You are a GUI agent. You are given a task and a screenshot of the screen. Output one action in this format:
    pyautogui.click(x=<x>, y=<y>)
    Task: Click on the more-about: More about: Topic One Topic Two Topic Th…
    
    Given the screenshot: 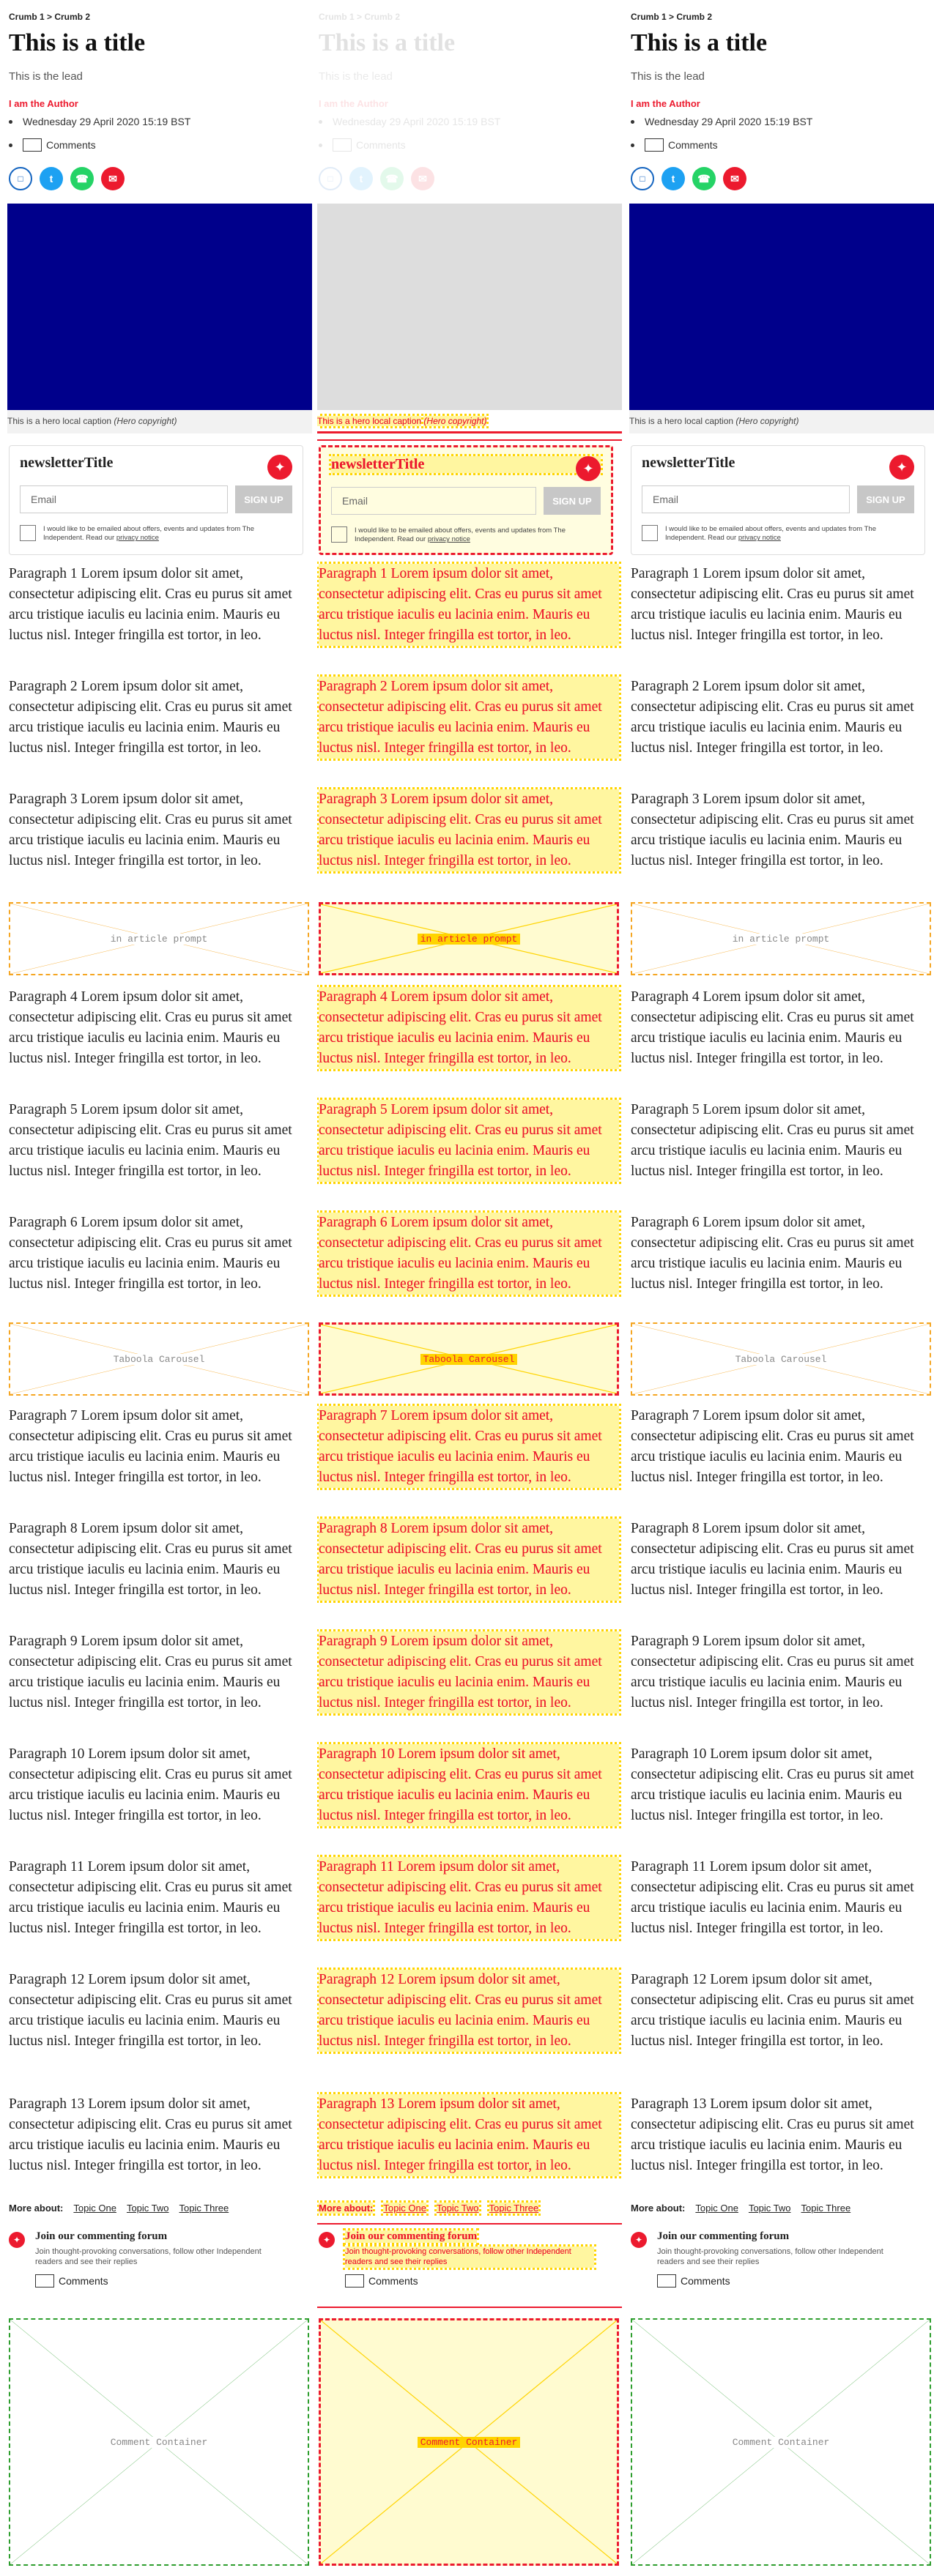 What is the action you would take?
    pyautogui.click(x=429, y=2208)
    